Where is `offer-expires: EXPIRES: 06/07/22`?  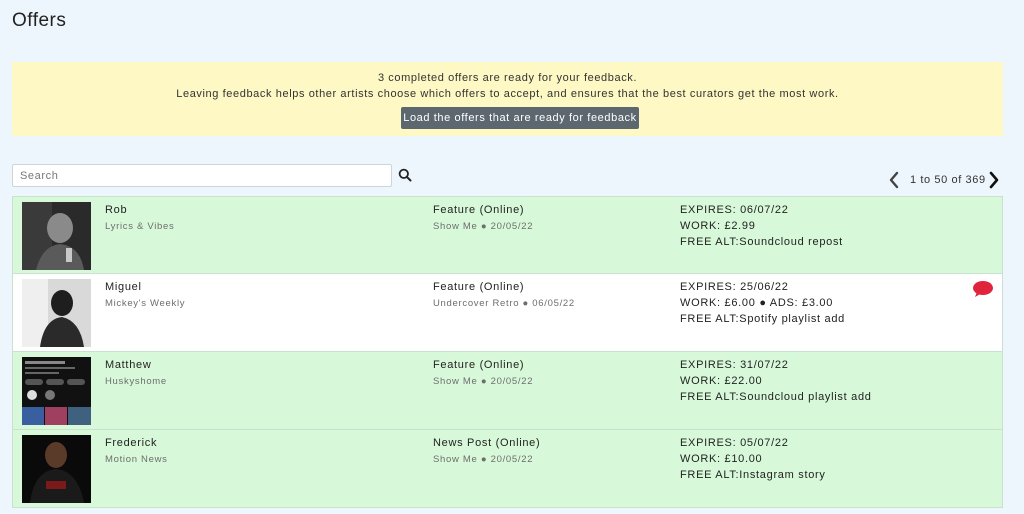 offer-expires: EXPIRES: 06/07/22 is located at coordinates (734, 210).